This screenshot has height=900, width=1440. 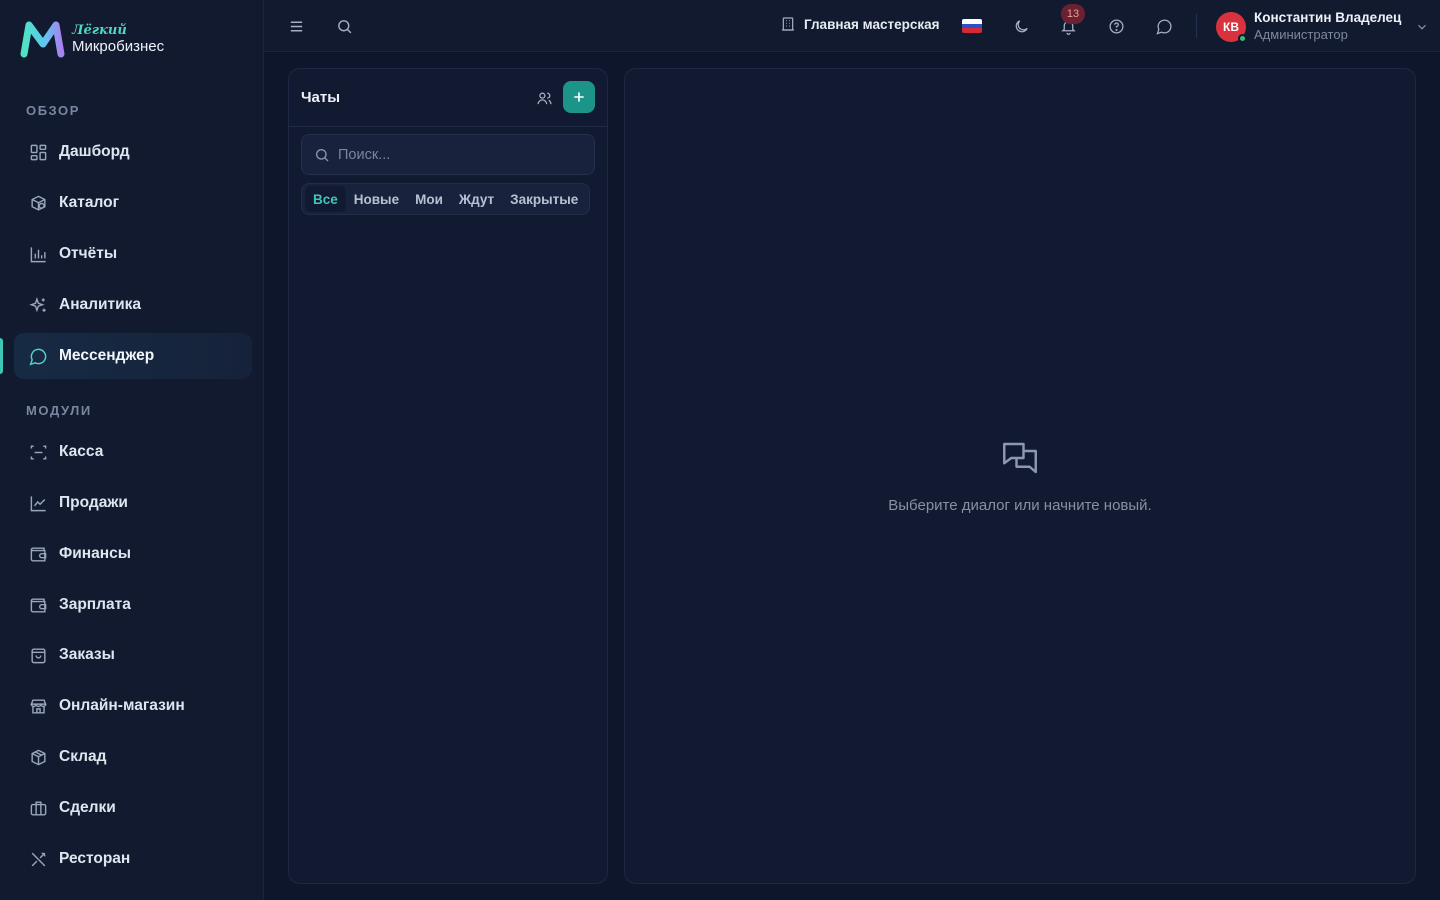 I want to click on brand-text: Лёгкий Микробизнес, so click(x=118, y=39).